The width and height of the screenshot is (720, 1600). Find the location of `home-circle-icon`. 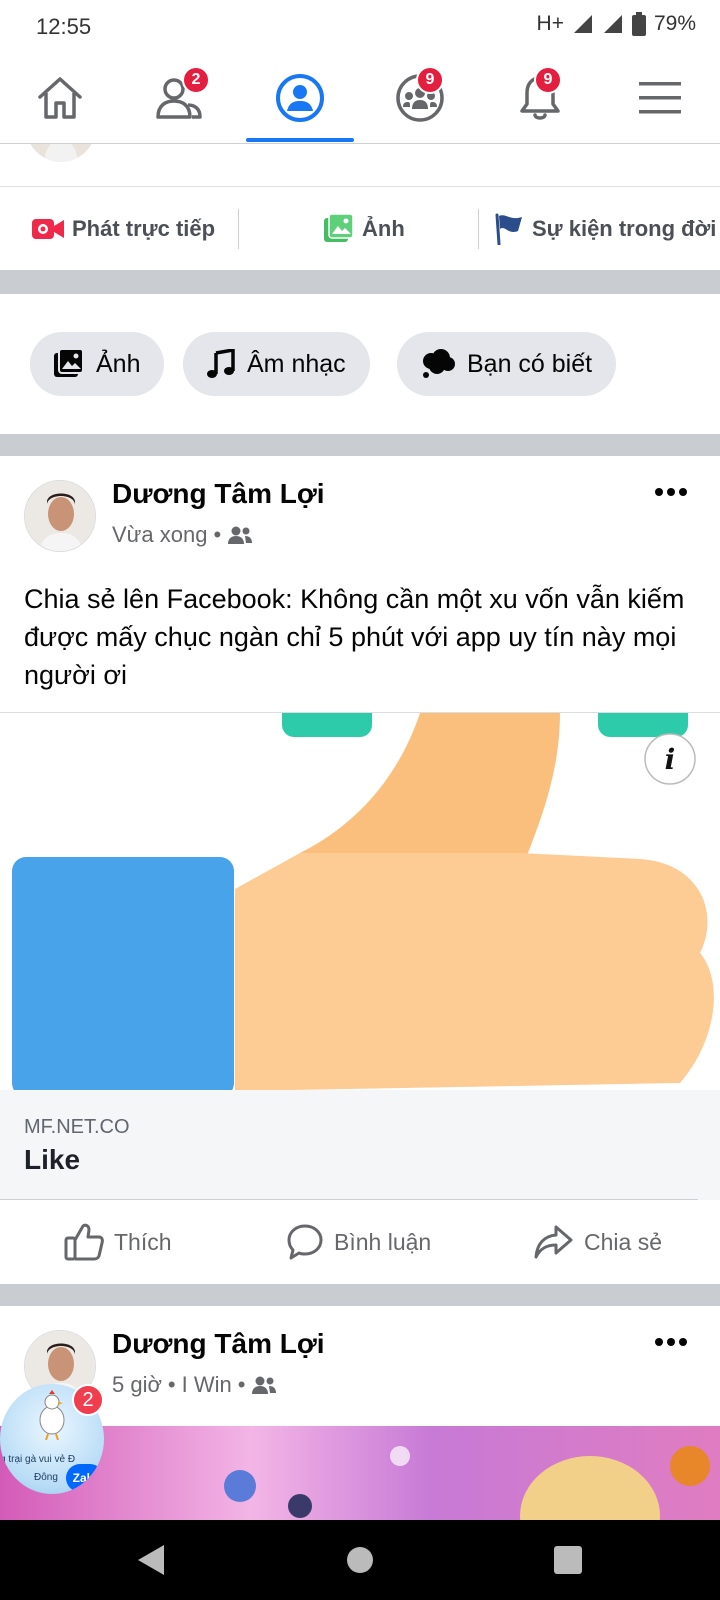

home-circle-icon is located at coordinates (360, 1560).